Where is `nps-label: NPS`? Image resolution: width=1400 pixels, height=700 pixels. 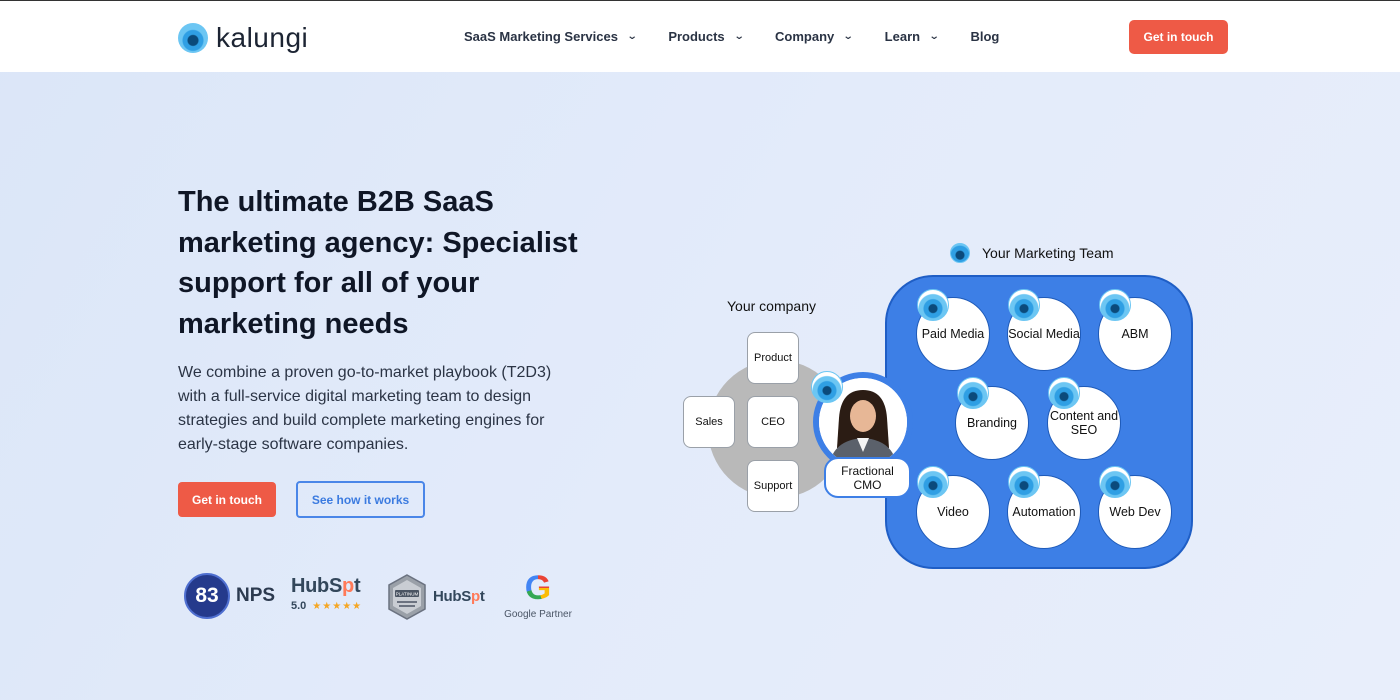
nps-label: NPS is located at coordinates (256, 595).